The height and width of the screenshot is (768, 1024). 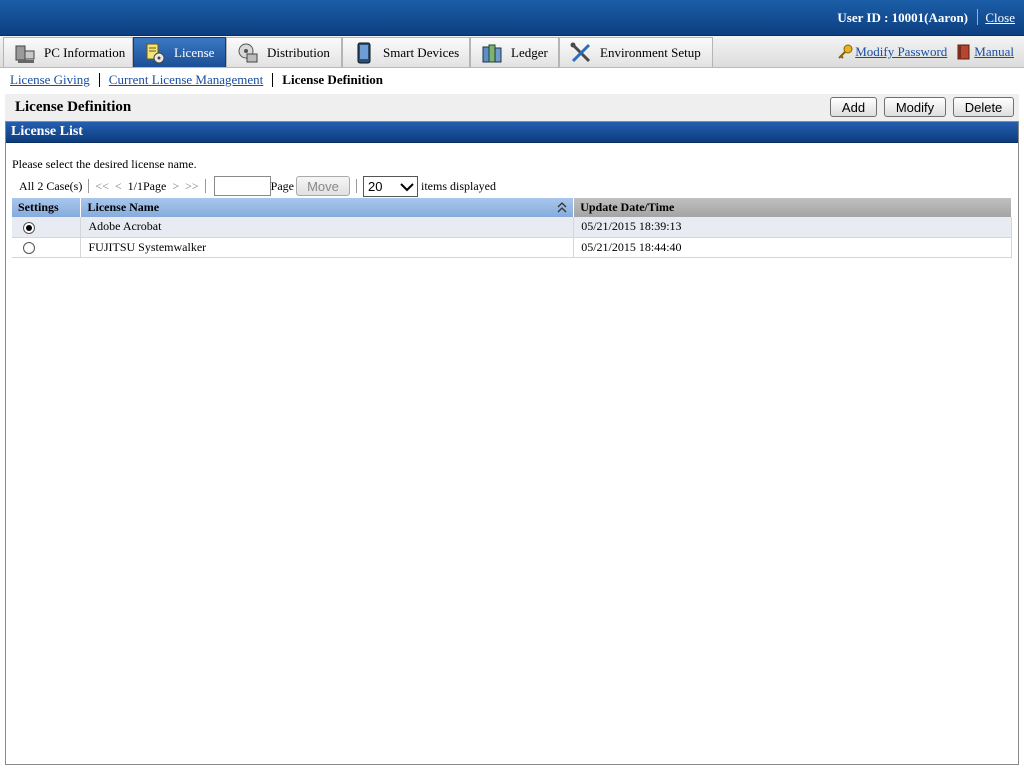 I want to click on update-date-cell: 05/21/2015 18:39:13, so click(x=792, y=227).